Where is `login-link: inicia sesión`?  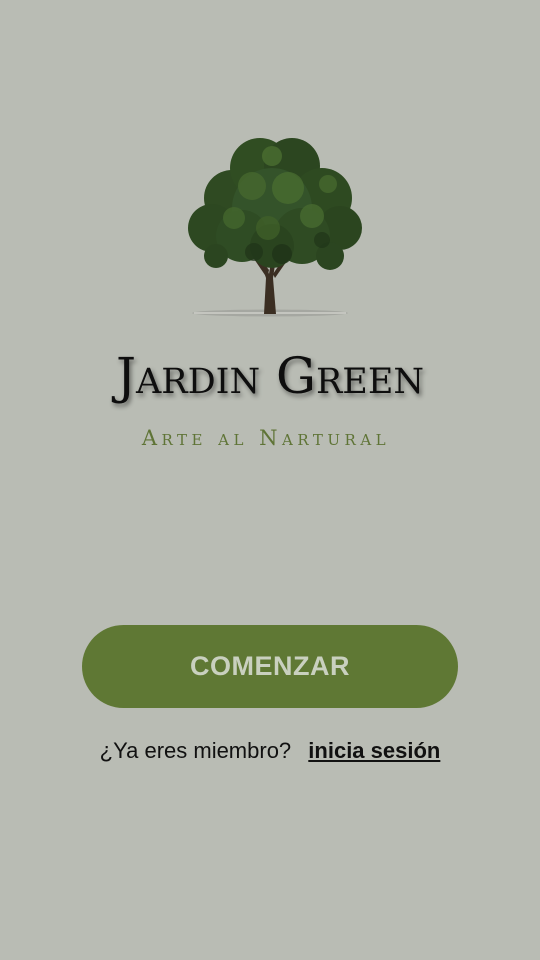
login-link: inicia sesión is located at coordinates (374, 750).